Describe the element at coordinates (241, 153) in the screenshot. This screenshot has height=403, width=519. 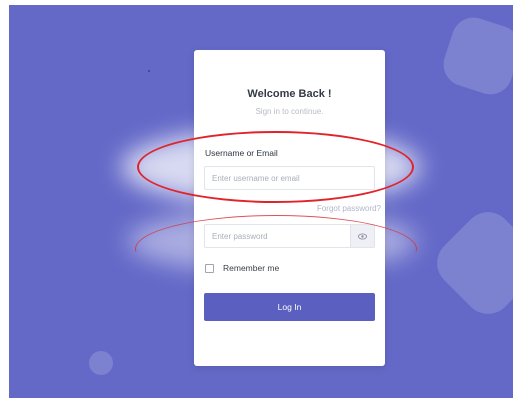
I see `username-label: Username or Email` at that location.